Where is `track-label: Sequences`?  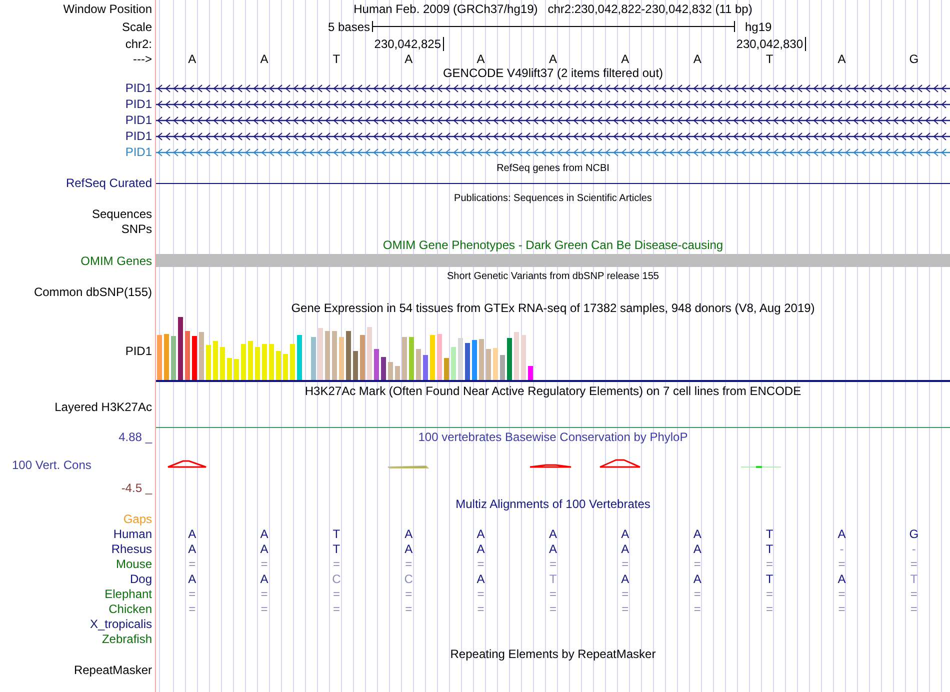 track-label: Sequences is located at coordinates (122, 213).